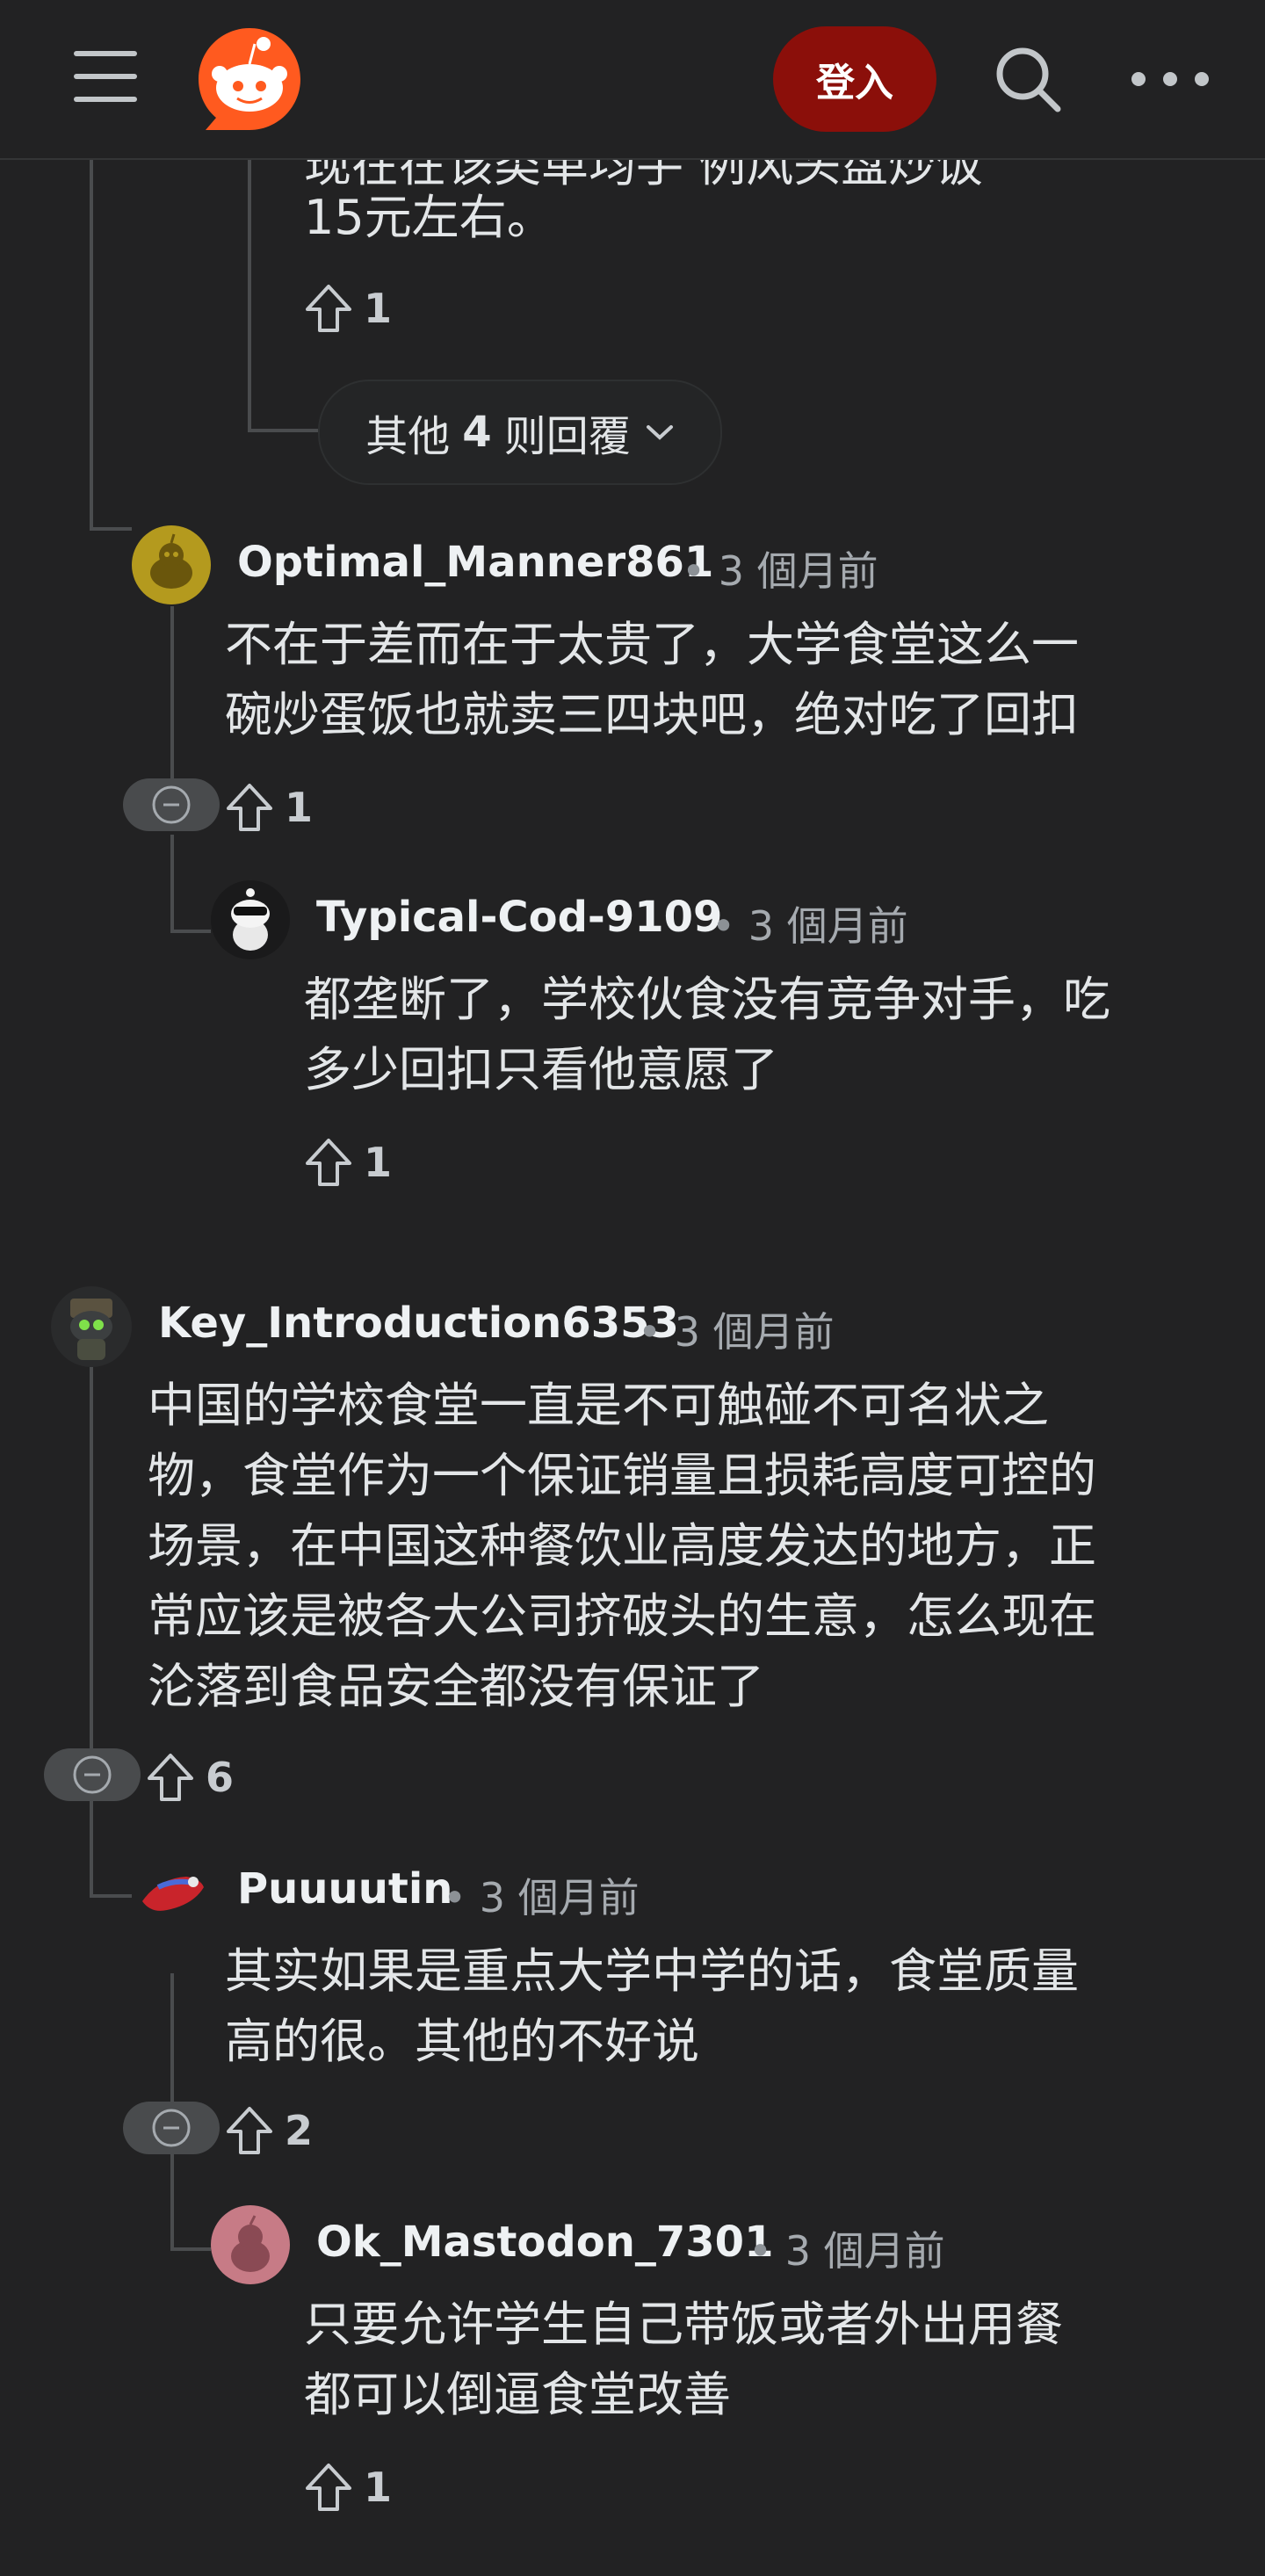 This screenshot has width=1265, height=2576. Describe the element at coordinates (683, 2324) in the screenshot. I see `comment-line: 只要允许学生自己带饭或者外出用餐` at that location.